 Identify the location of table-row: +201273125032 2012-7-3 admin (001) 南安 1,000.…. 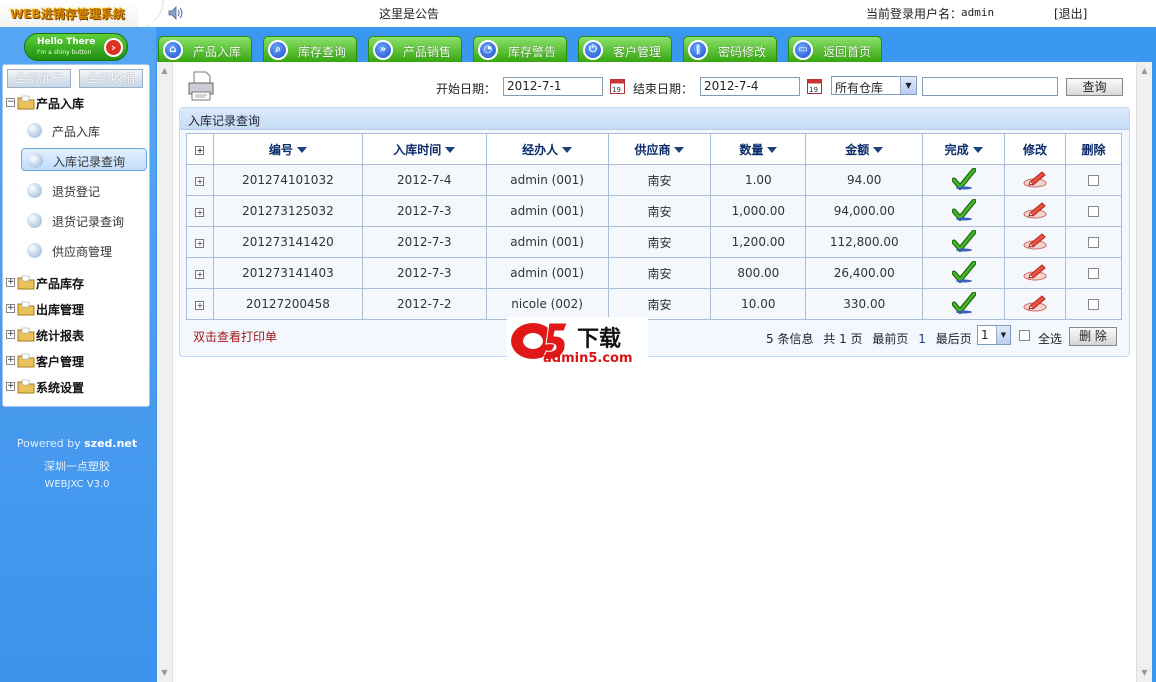
(654, 211).